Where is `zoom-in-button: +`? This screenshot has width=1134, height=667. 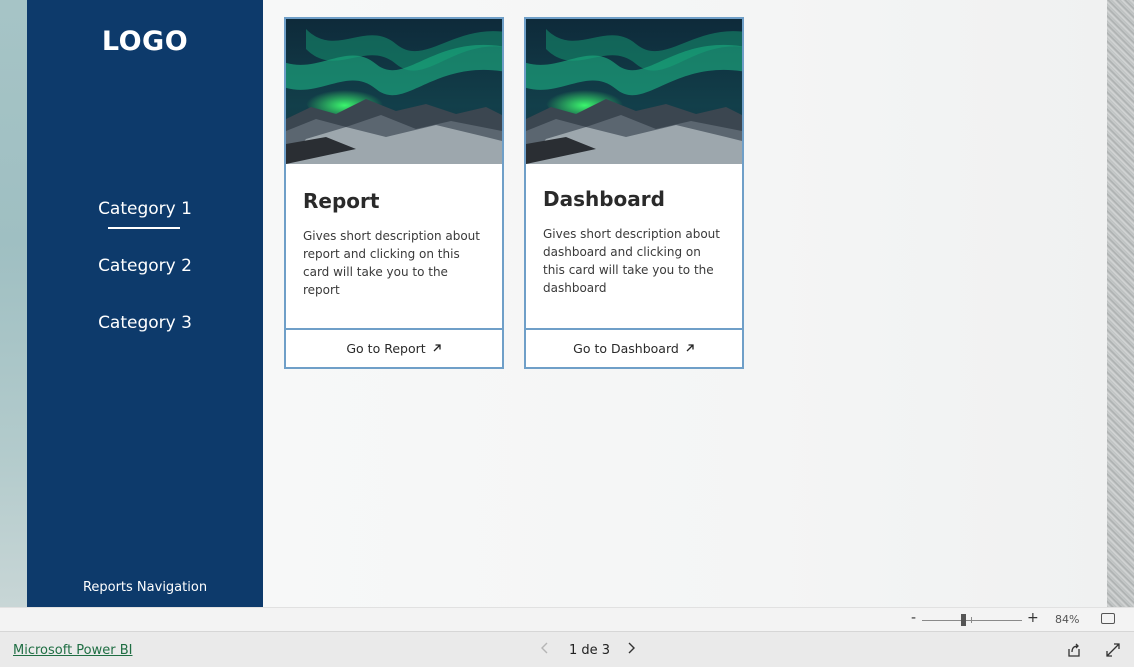
zoom-in-button: + is located at coordinates (1033, 618).